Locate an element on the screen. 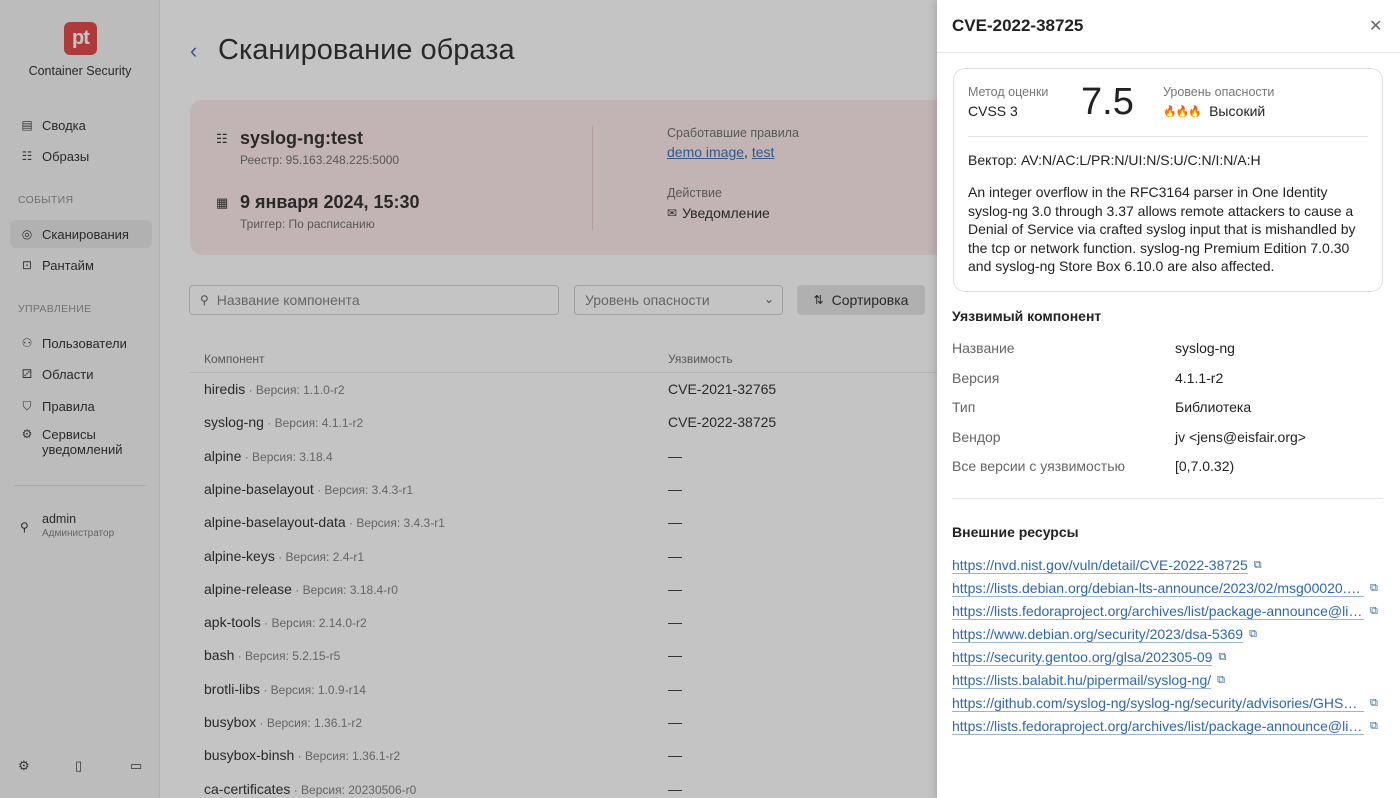  detail-value: Библиотека is located at coordinates (1213, 407).